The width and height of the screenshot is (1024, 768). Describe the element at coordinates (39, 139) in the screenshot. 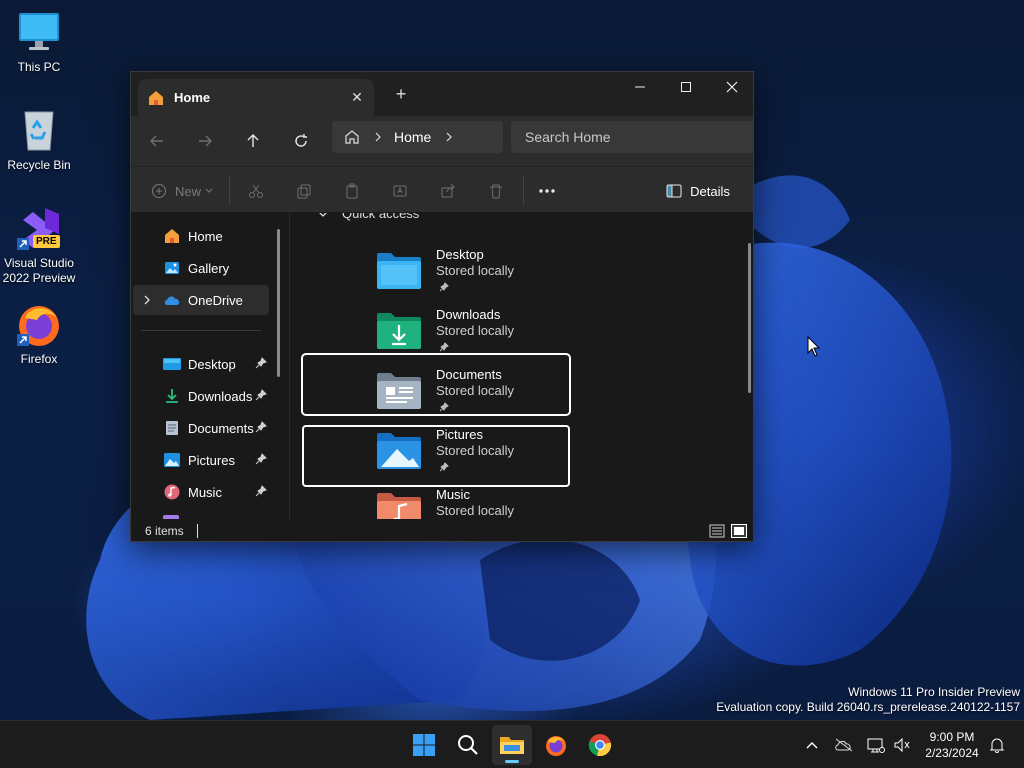

I see `desktop-icon-recycle-bin: Recycle Bin` at that location.